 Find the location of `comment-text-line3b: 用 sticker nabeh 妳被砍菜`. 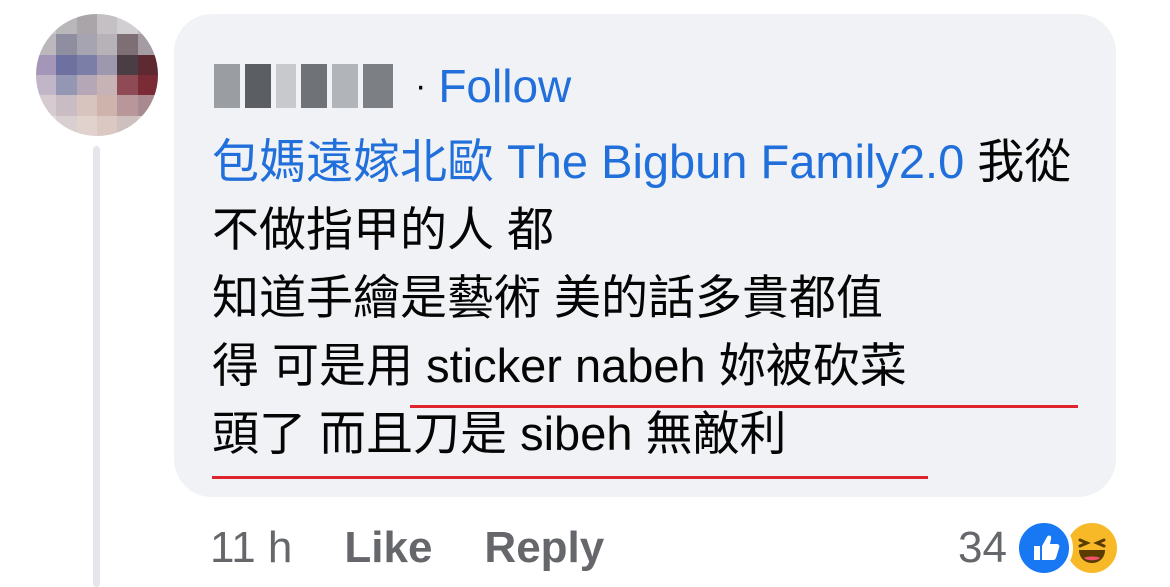

comment-text-line3b: 用 sticker nabeh 妳被砍菜 is located at coordinates (636, 365).